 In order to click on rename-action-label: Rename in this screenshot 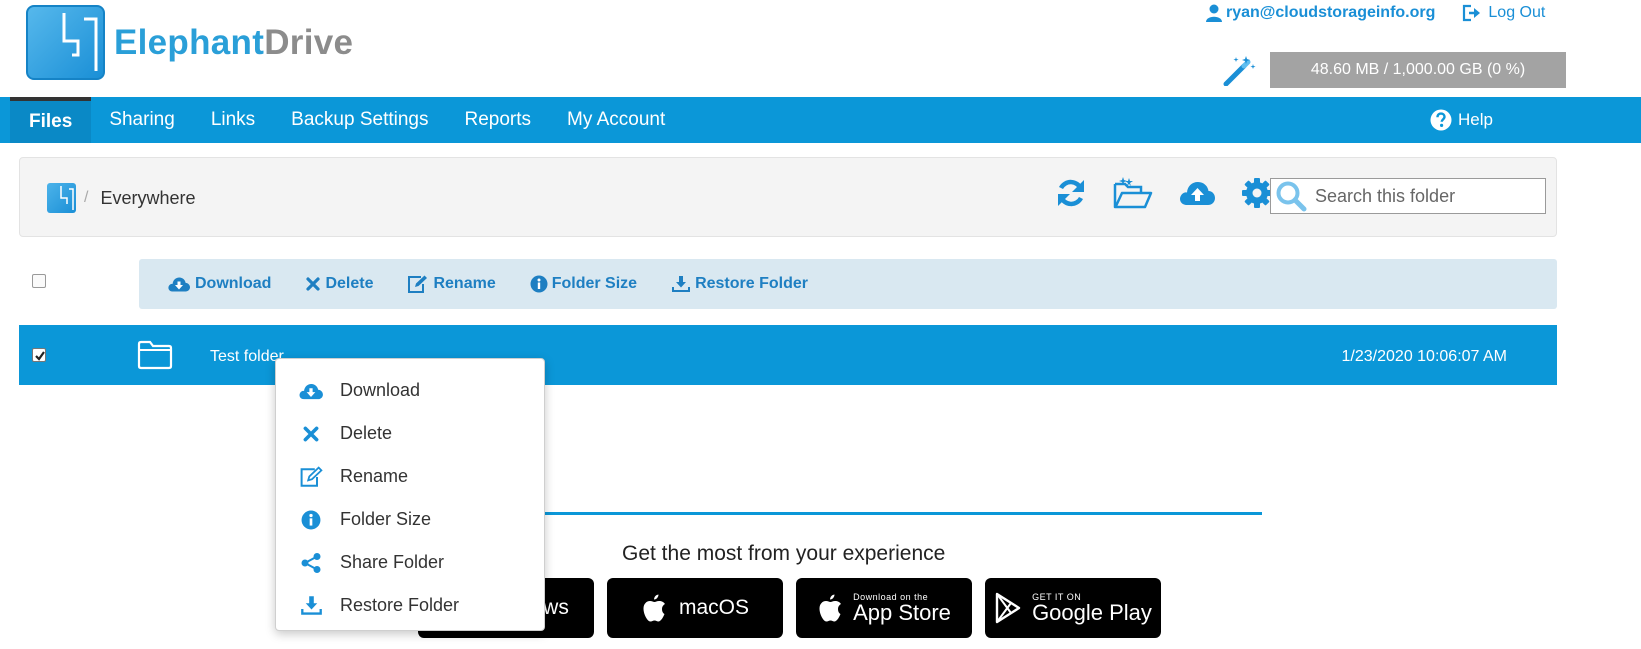, I will do `click(464, 283)`.